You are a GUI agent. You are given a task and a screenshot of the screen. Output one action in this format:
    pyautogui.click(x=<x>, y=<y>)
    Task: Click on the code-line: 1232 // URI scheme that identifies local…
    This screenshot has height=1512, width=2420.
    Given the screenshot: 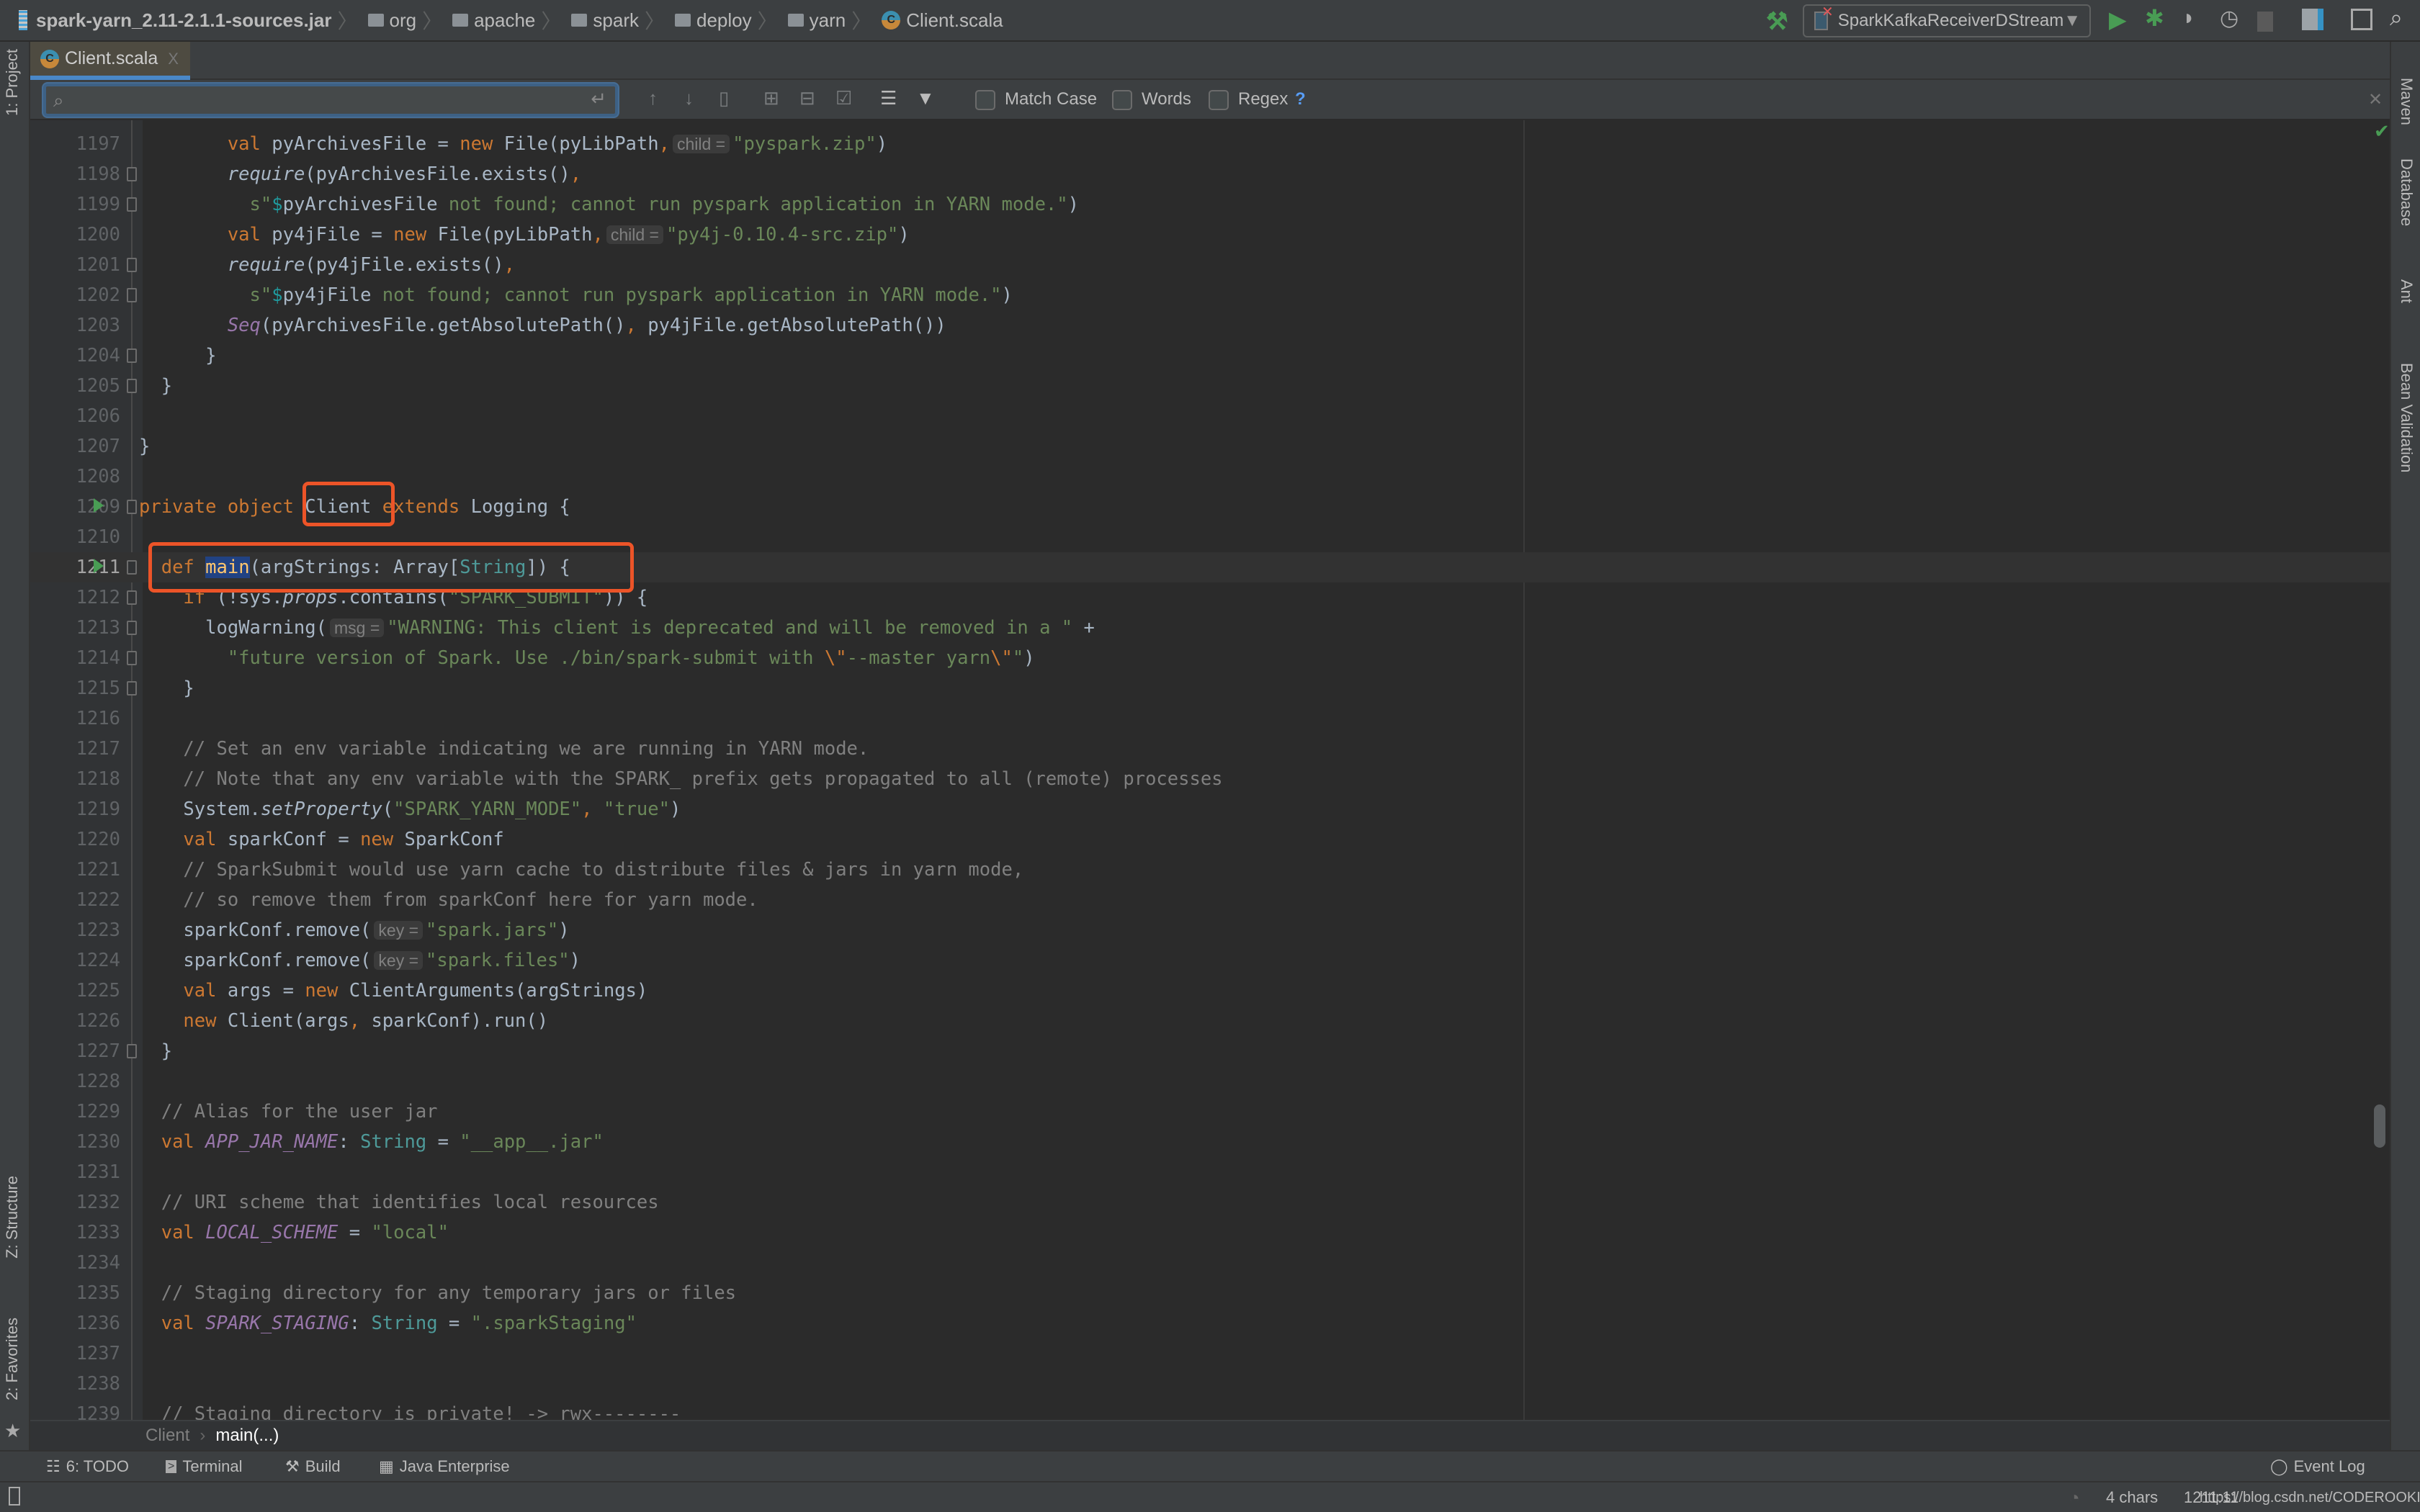 What is the action you would take?
    pyautogui.click(x=1210, y=1202)
    